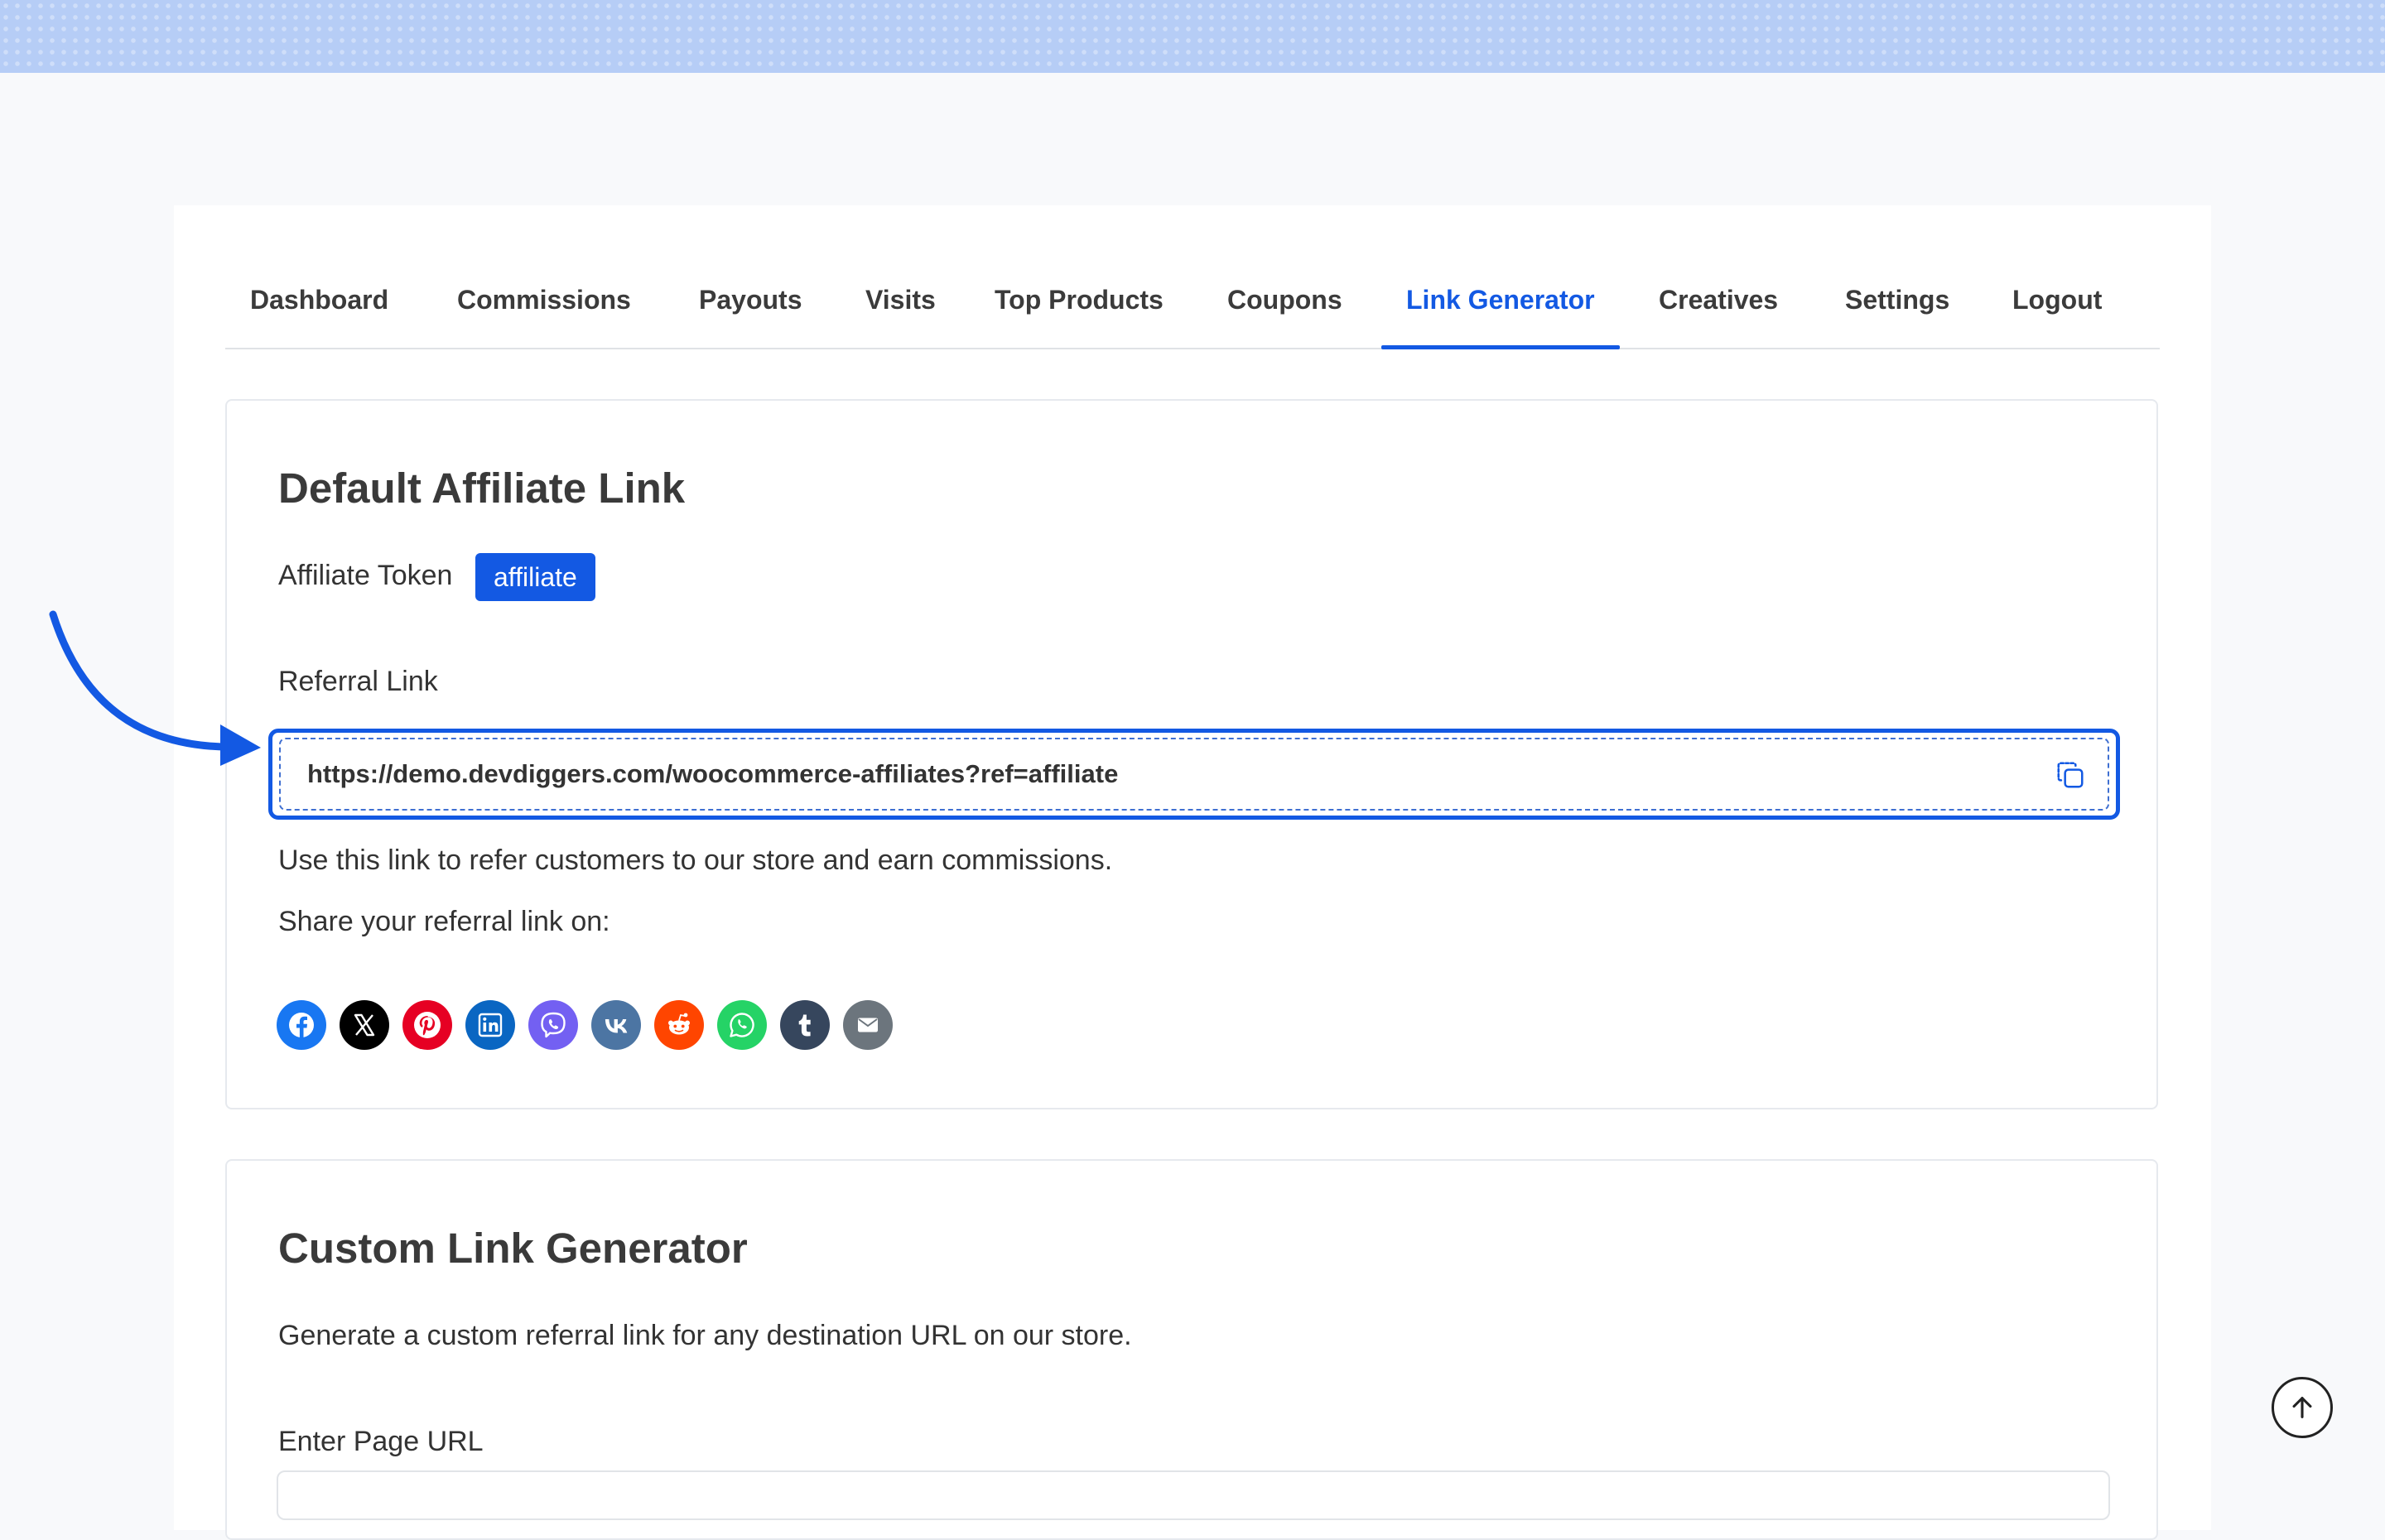 This screenshot has height=1540, width=2385. What do you see at coordinates (1193, 1495) in the screenshot?
I see `page-url-input` at bounding box center [1193, 1495].